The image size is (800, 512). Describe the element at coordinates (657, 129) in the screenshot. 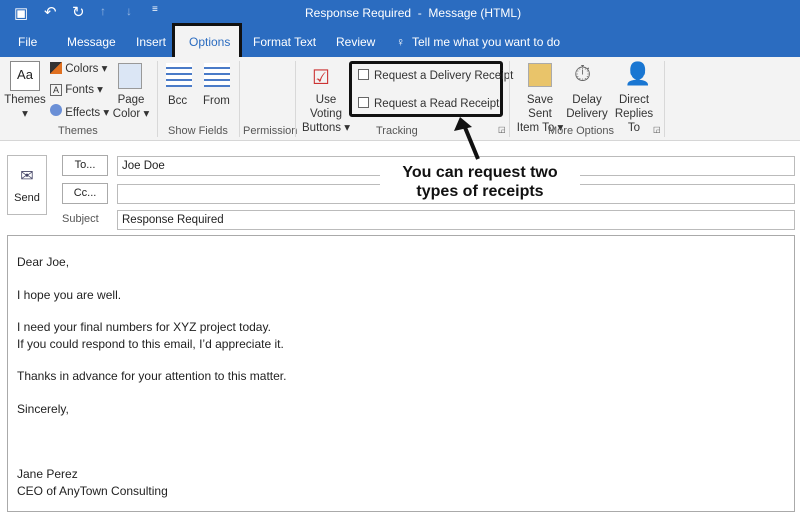

I see `more-options-launcher-icon: ◲` at that location.